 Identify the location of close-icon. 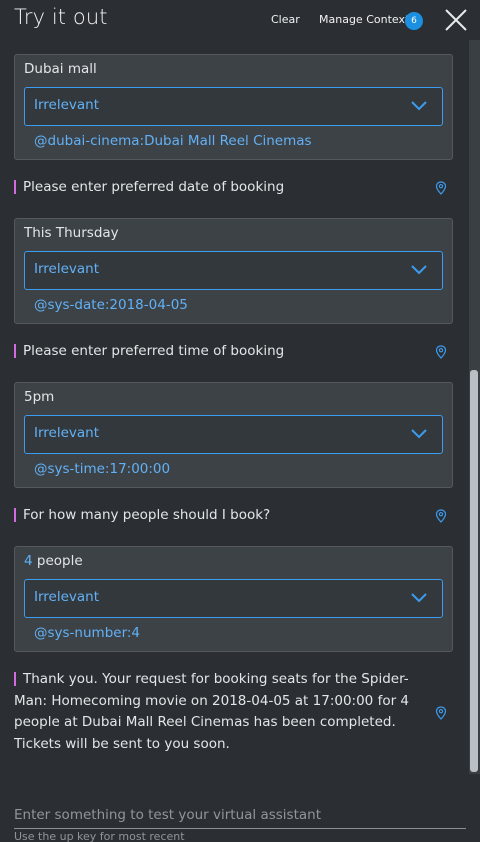
(456, 20).